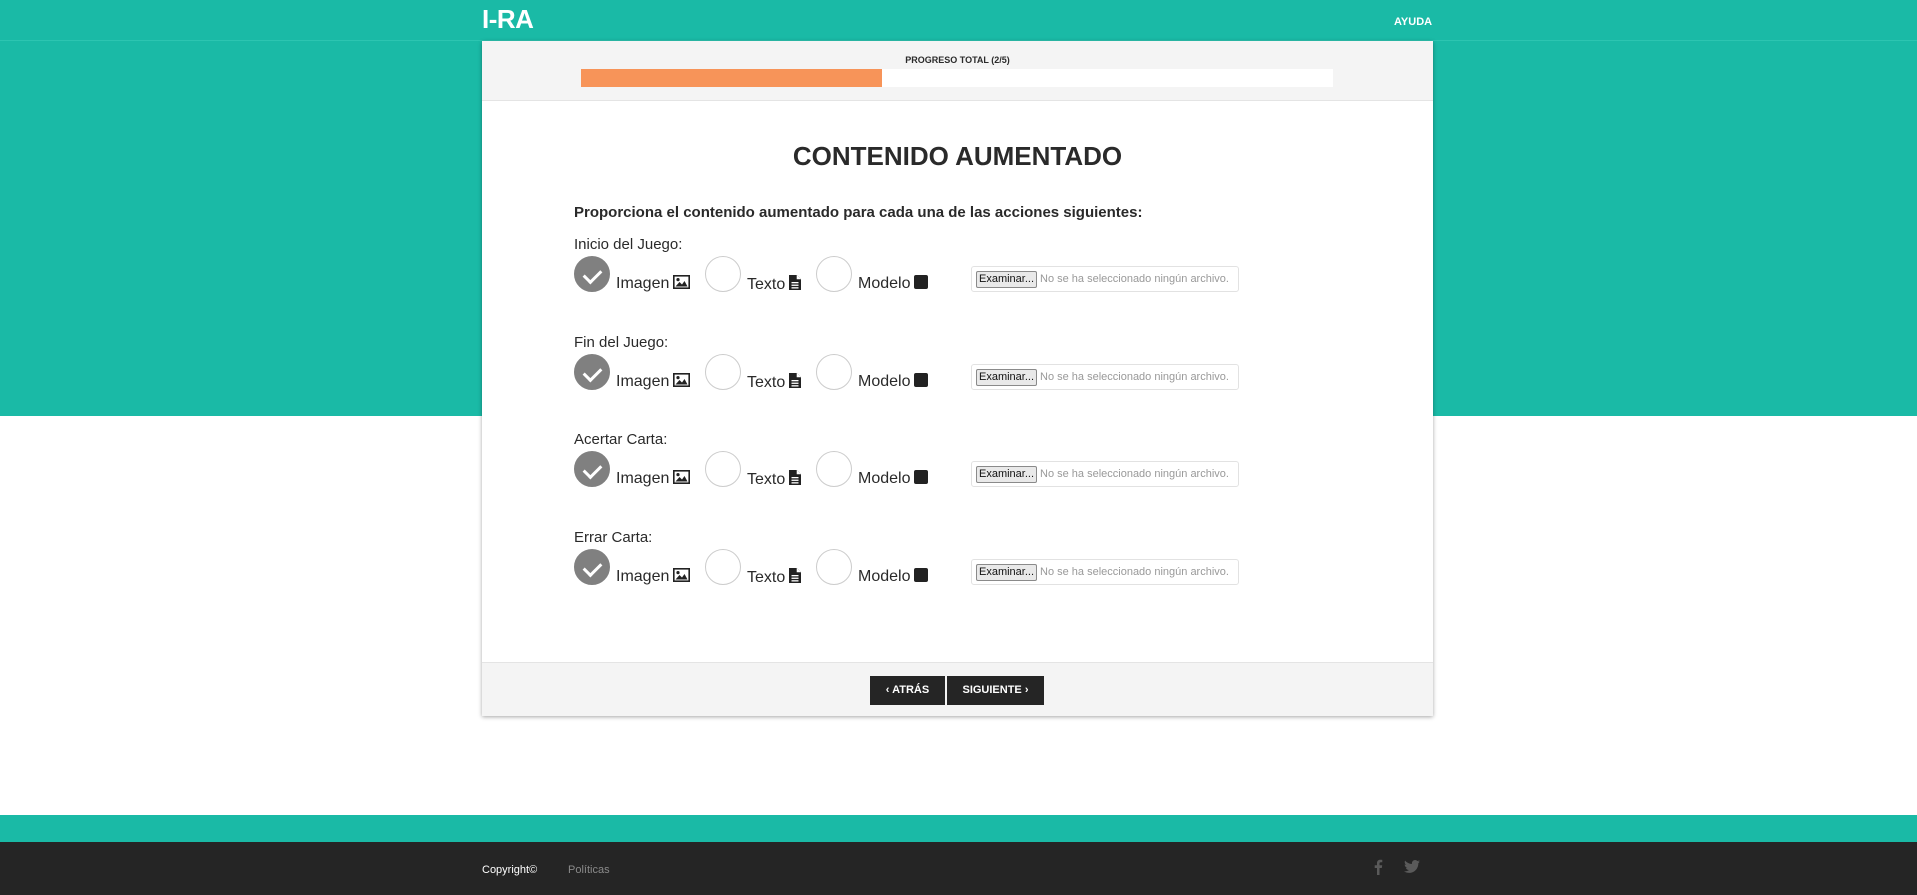 This screenshot has height=895, width=1917. I want to click on action-label: Acertar Carta:, so click(621, 439).